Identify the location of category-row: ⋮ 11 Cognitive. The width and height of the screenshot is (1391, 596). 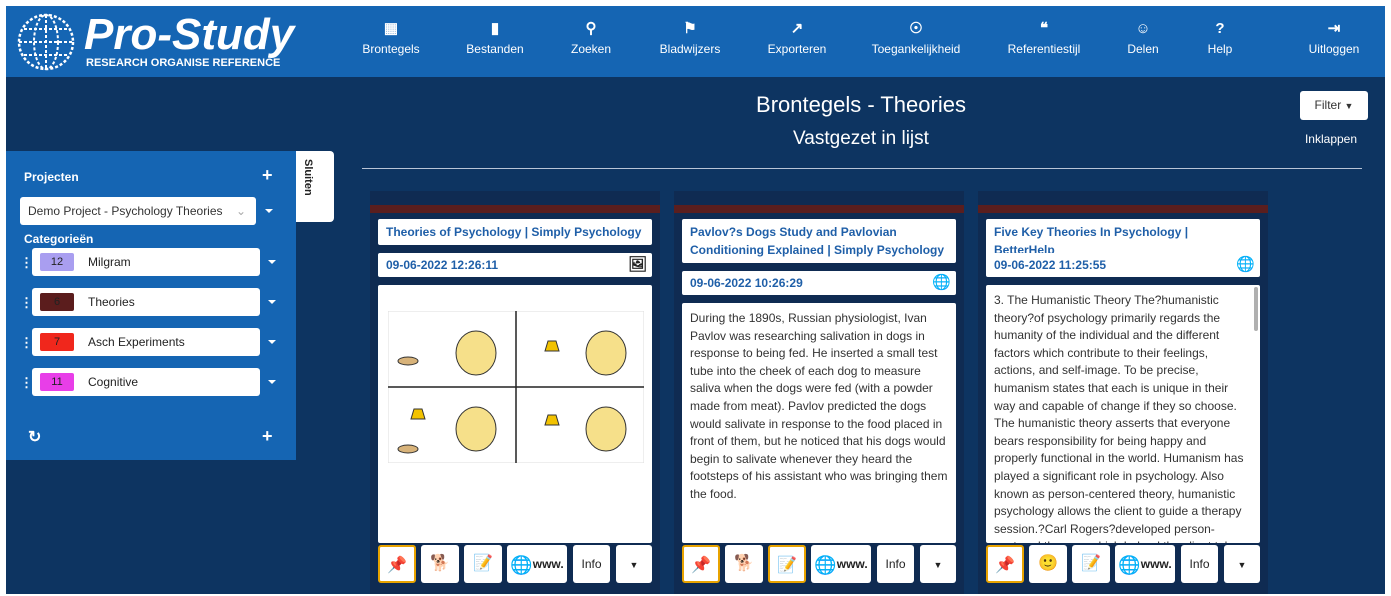
(151, 382).